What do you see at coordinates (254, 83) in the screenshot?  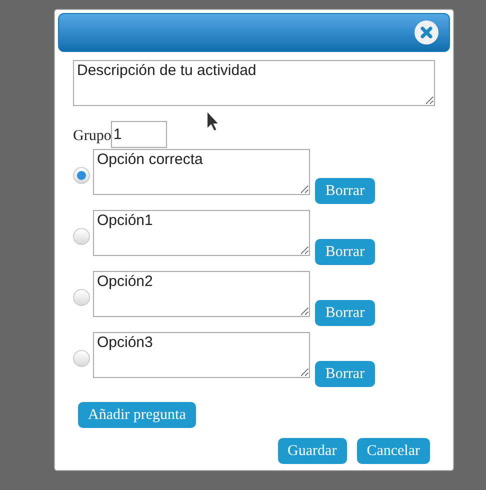 I see `description-field: Descripción de tu actividad` at bounding box center [254, 83].